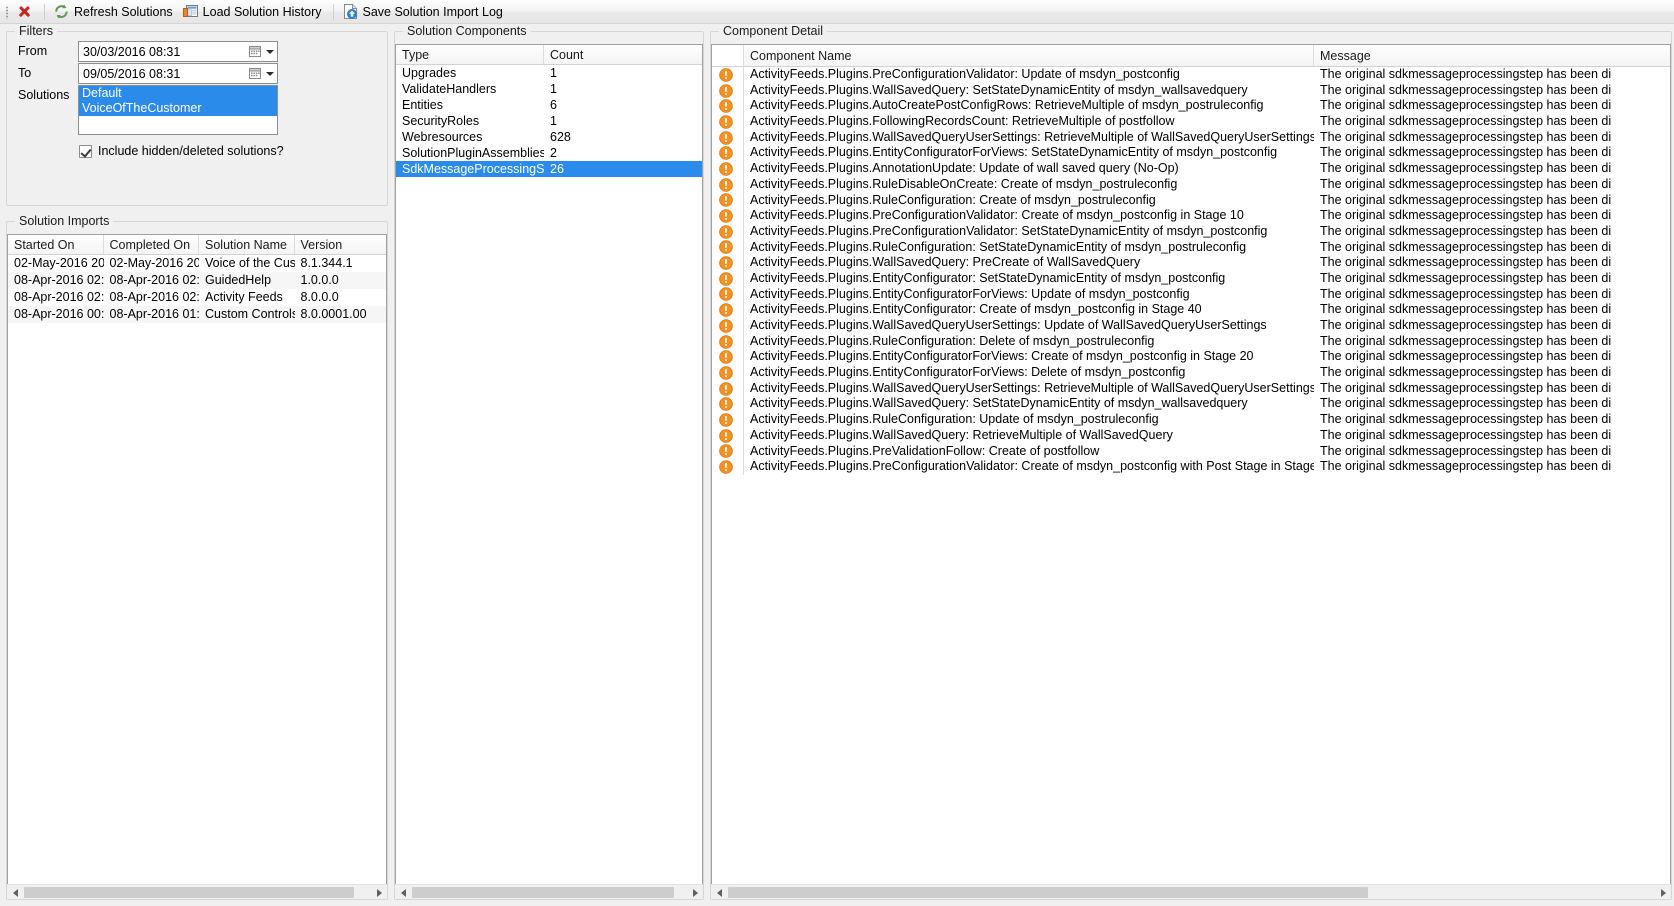 The height and width of the screenshot is (906, 1674). I want to click on toolbar-grip, so click(7, 12).